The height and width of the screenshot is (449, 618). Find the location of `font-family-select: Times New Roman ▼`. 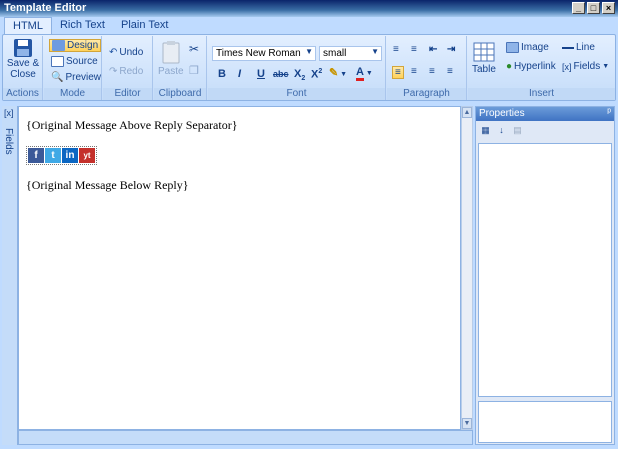

font-family-select: Times New Roman ▼ is located at coordinates (264, 53).